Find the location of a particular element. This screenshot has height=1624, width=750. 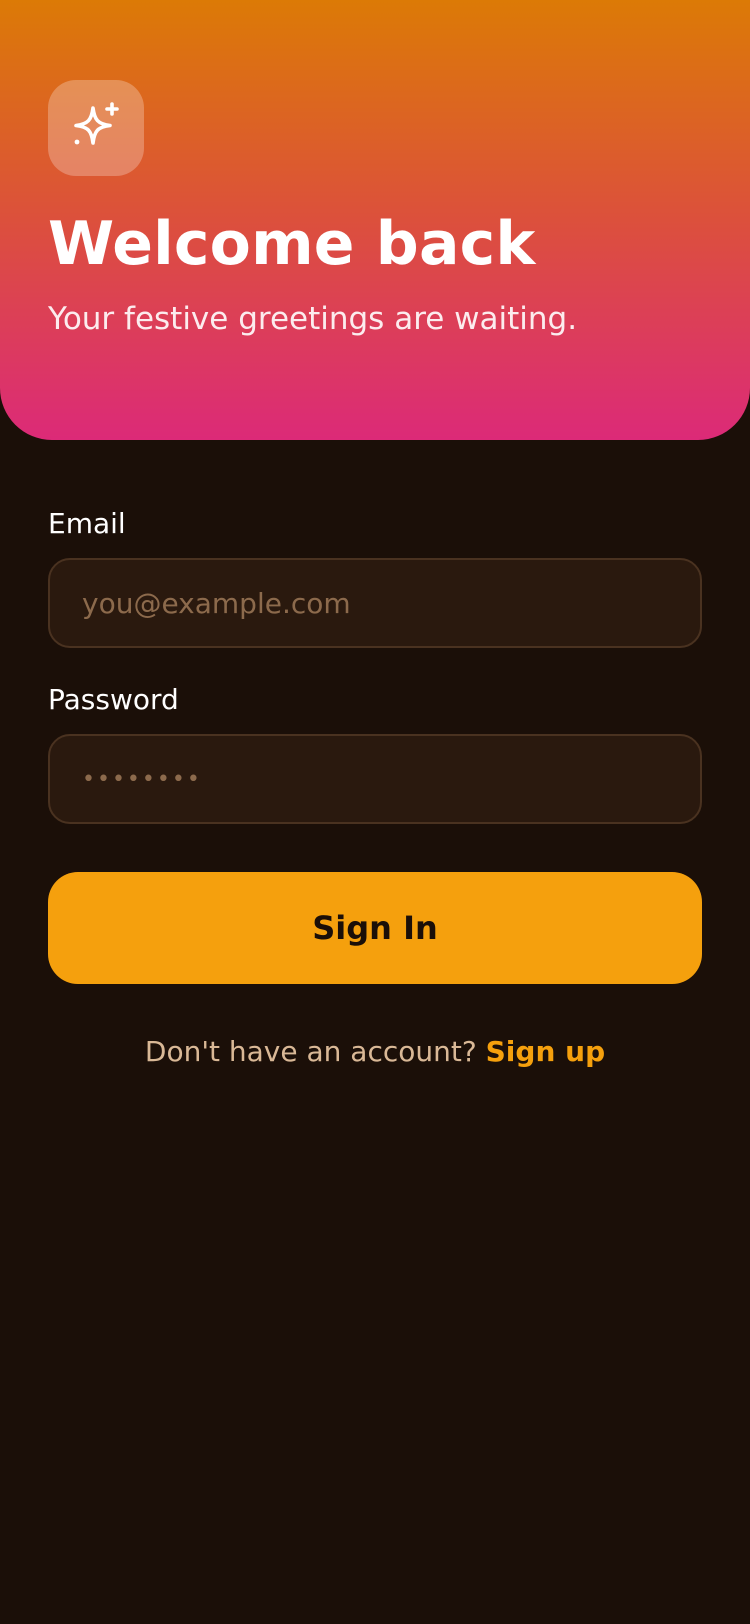

sign-in-button: Sign In is located at coordinates (375, 928).